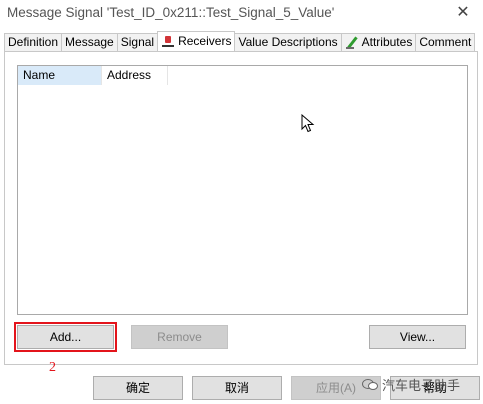 The width and height of the screenshot is (483, 404). I want to click on tab-label: Value Descriptions, so click(288, 42).